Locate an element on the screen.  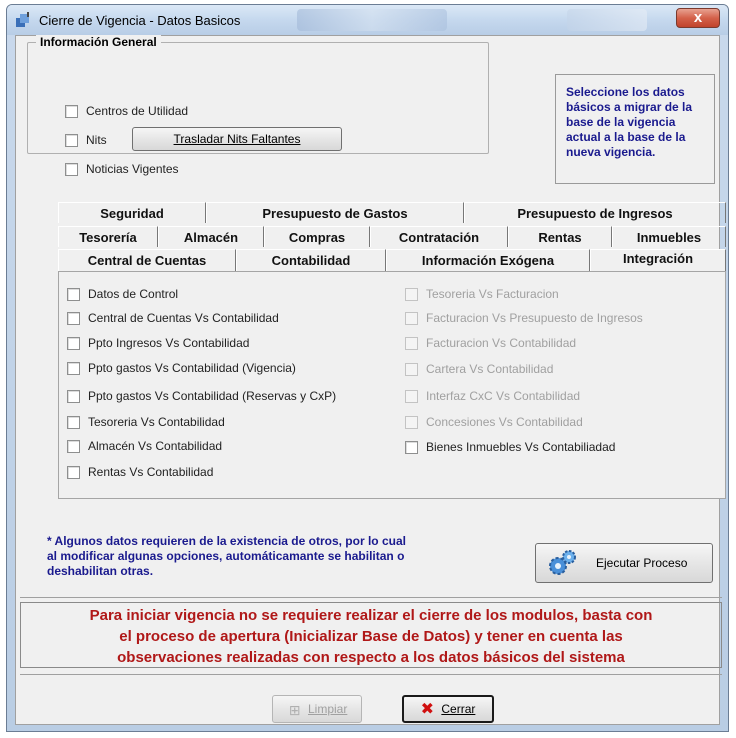
checkbox-noticias-vigentes: Noticias Vigentes is located at coordinates (122, 169).